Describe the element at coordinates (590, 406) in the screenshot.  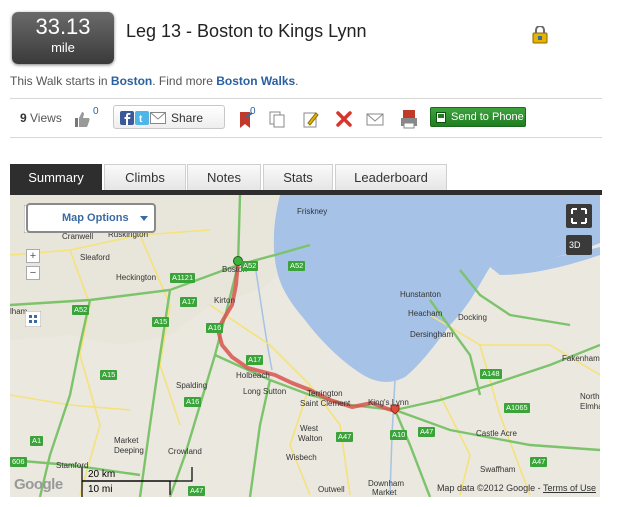
I see `place-label: Elmha` at that location.